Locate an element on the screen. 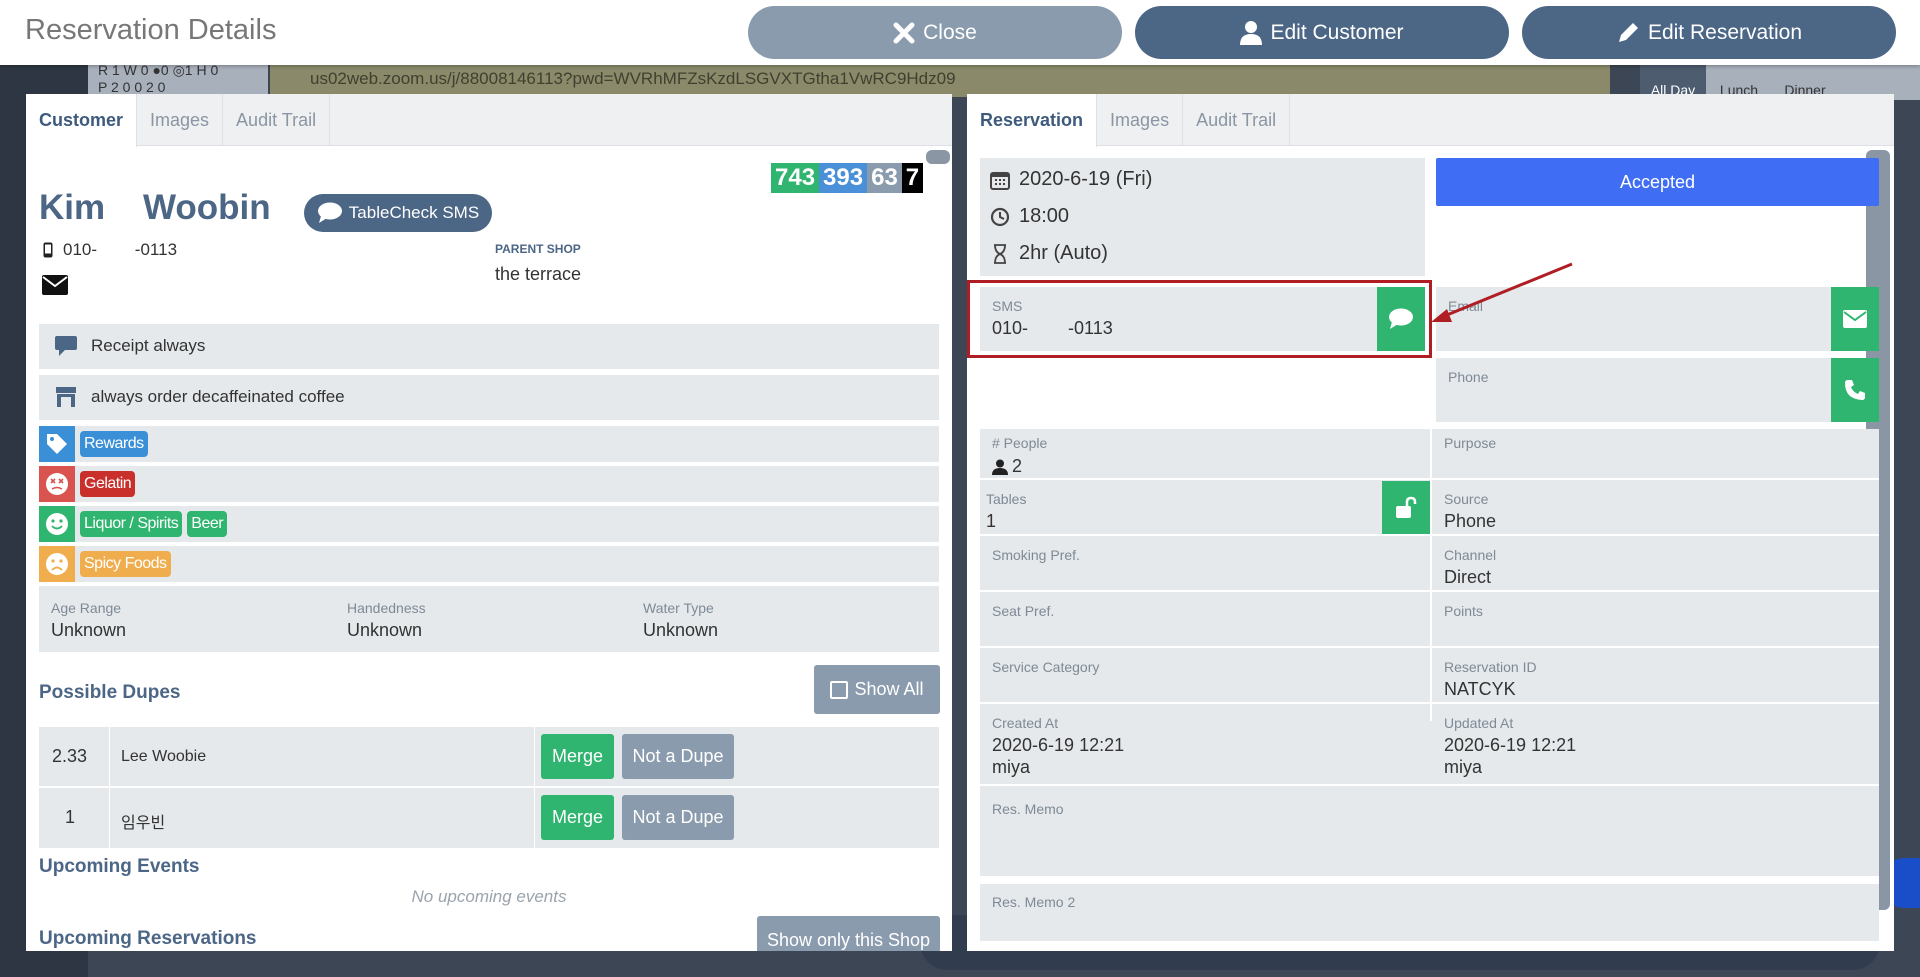  tag-like-beer: Beer is located at coordinates (207, 524).